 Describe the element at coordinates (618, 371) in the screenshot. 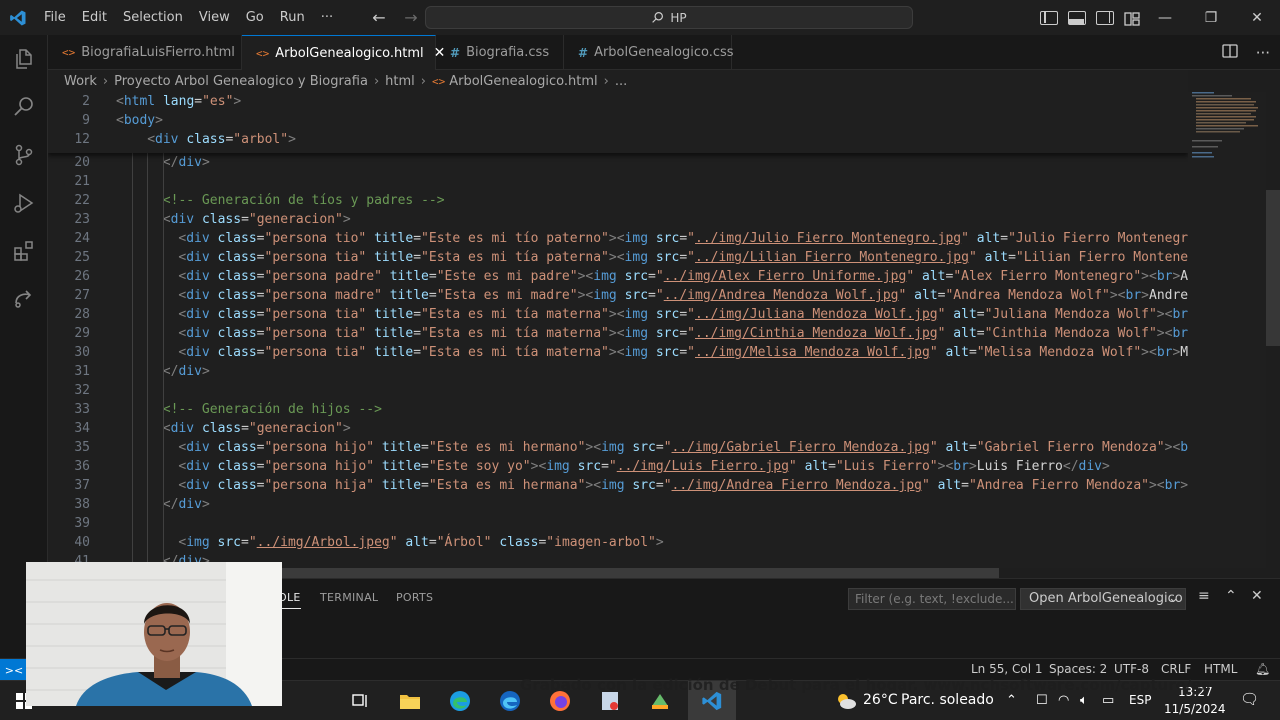

I see `code-line: 31 </div>` at that location.